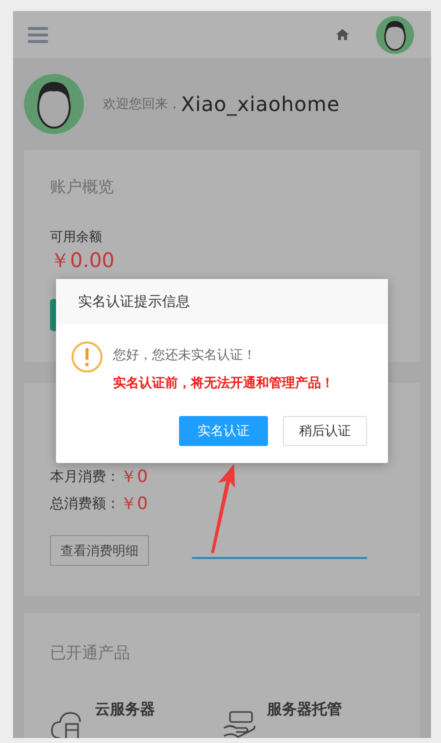 This screenshot has height=743, width=441. What do you see at coordinates (223, 383) in the screenshot?
I see `dialog-warning: 实名认证前，将无法开通和管理产品！` at bounding box center [223, 383].